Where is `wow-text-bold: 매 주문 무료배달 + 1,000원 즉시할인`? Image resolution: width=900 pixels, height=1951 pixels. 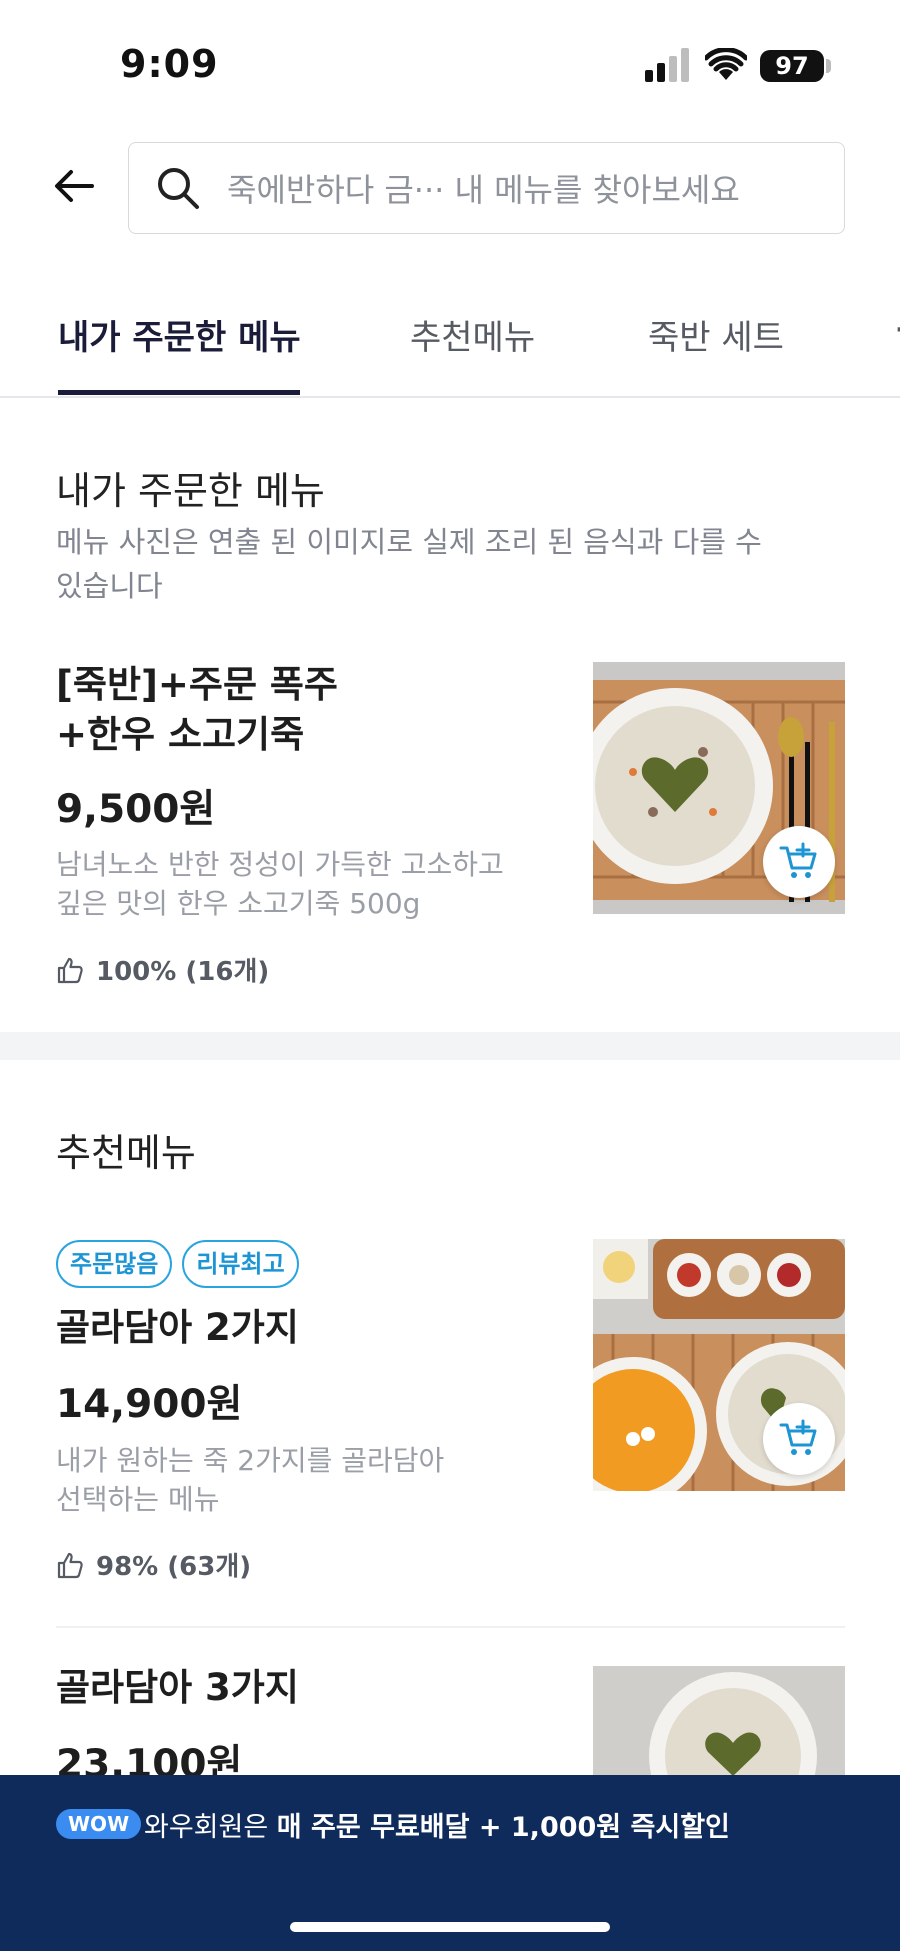
wow-text-bold: 매 주문 무료배달 + 1,000원 즉시할인 is located at coordinates (503, 1827).